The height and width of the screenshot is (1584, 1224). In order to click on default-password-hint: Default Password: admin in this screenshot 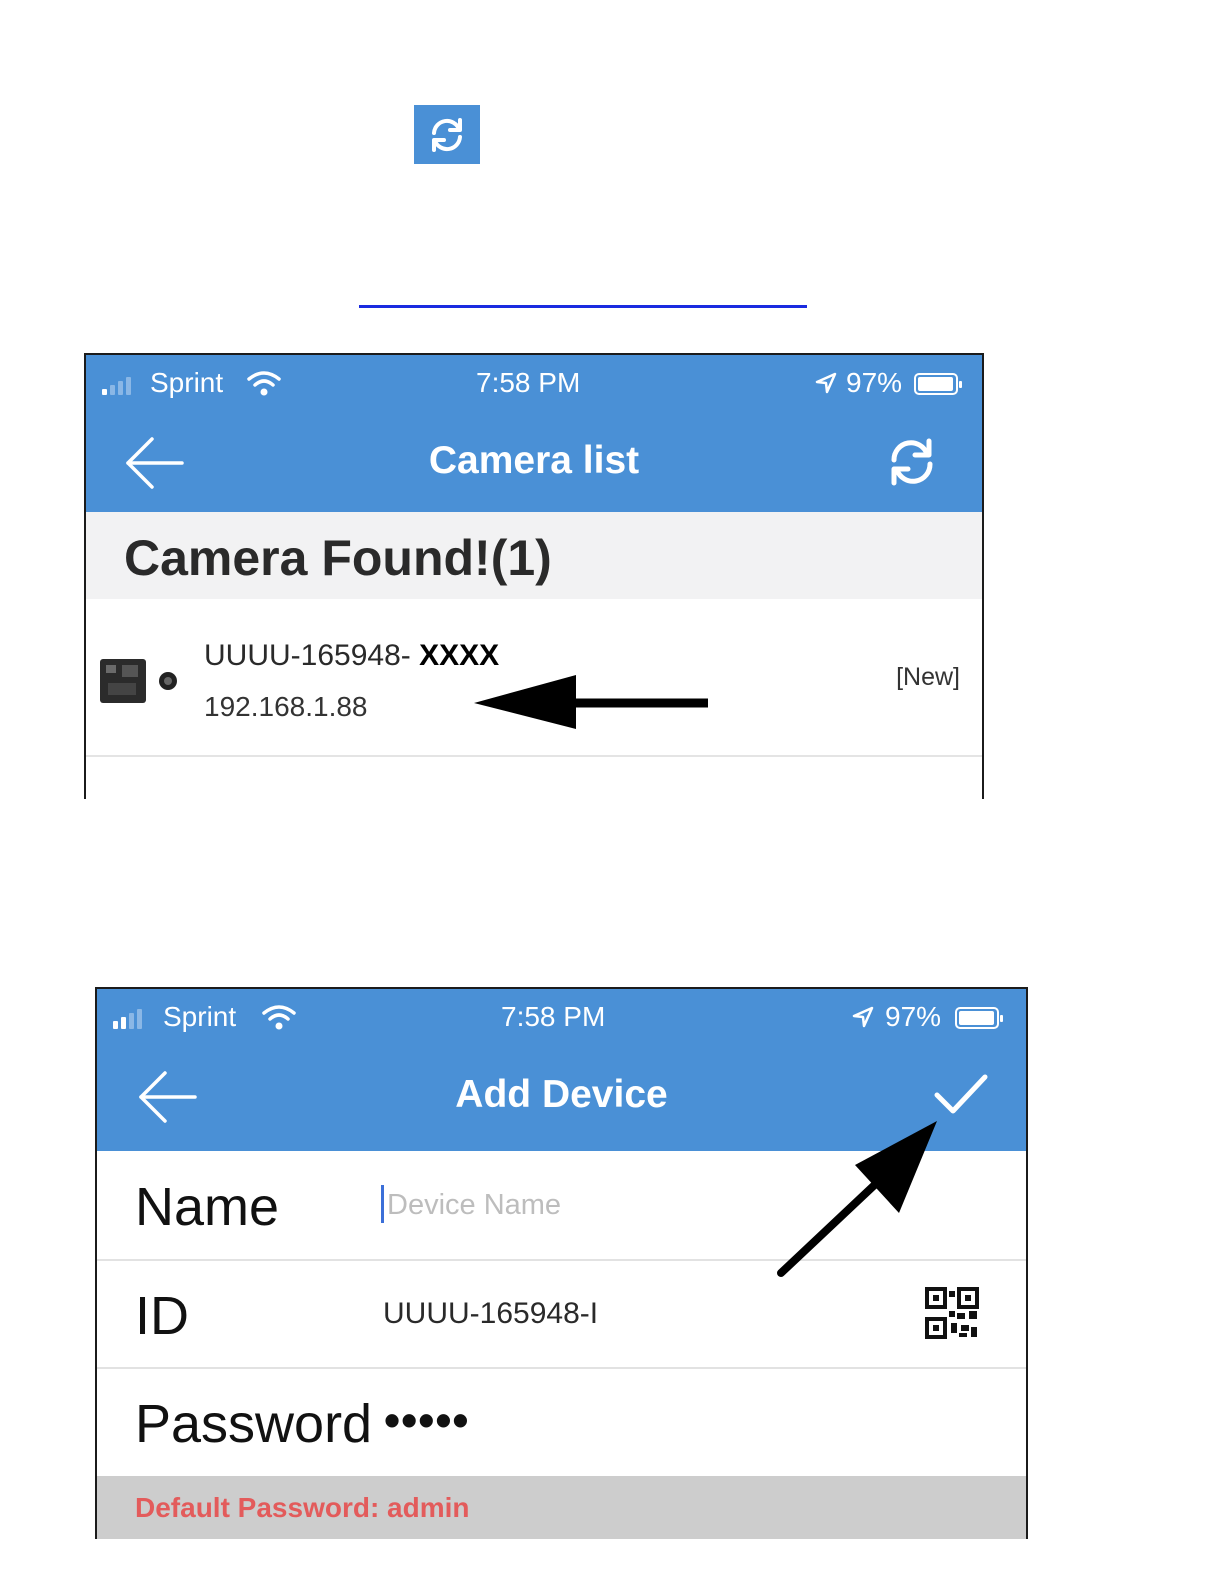, I will do `click(561, 1507)`.